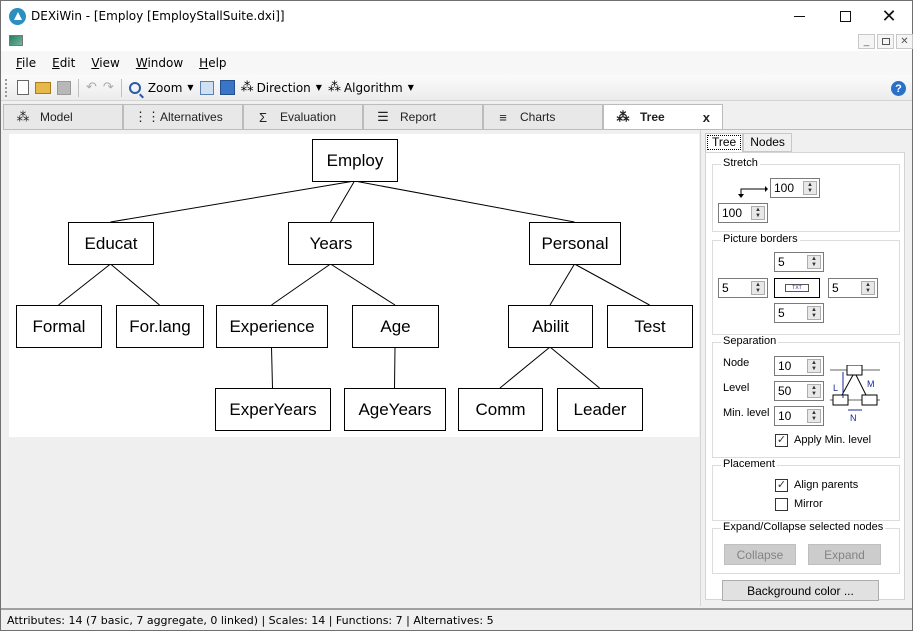  Describe the element at coordinates (165, 87) in the screenshot. I see `zoom-label: Zoom` at that location.